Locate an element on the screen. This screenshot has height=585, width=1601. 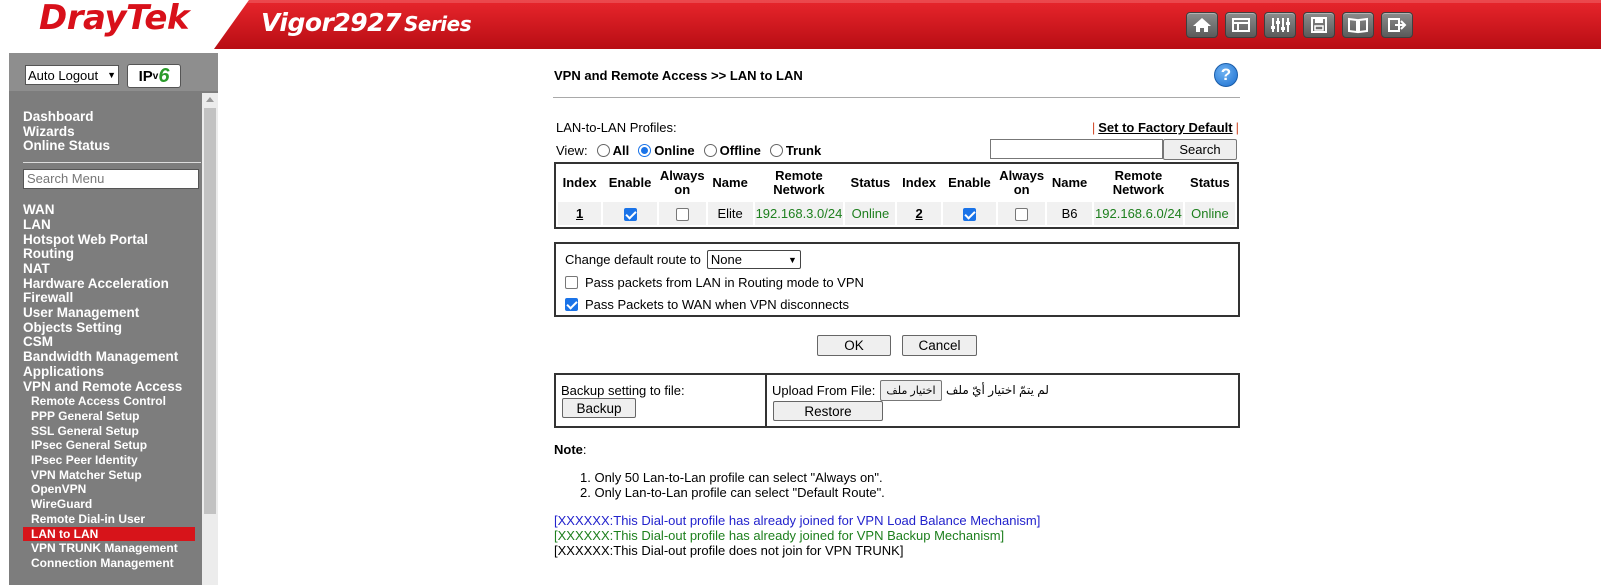
view-label: View: is located at coordinates (572, 150).